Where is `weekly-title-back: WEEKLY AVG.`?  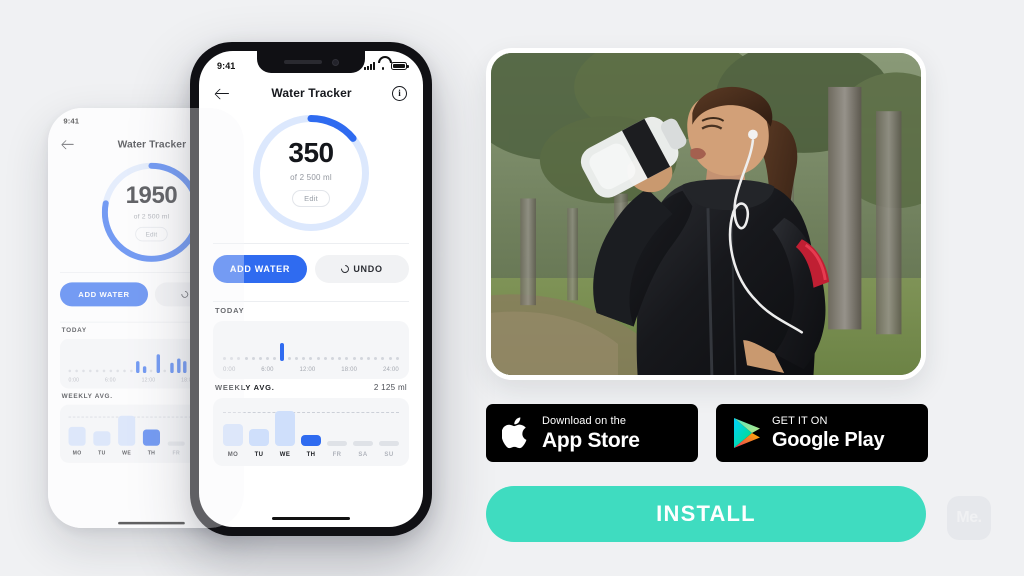 weekly-title-back: WEEKLY AVG. is located at coordinates (87, 395).